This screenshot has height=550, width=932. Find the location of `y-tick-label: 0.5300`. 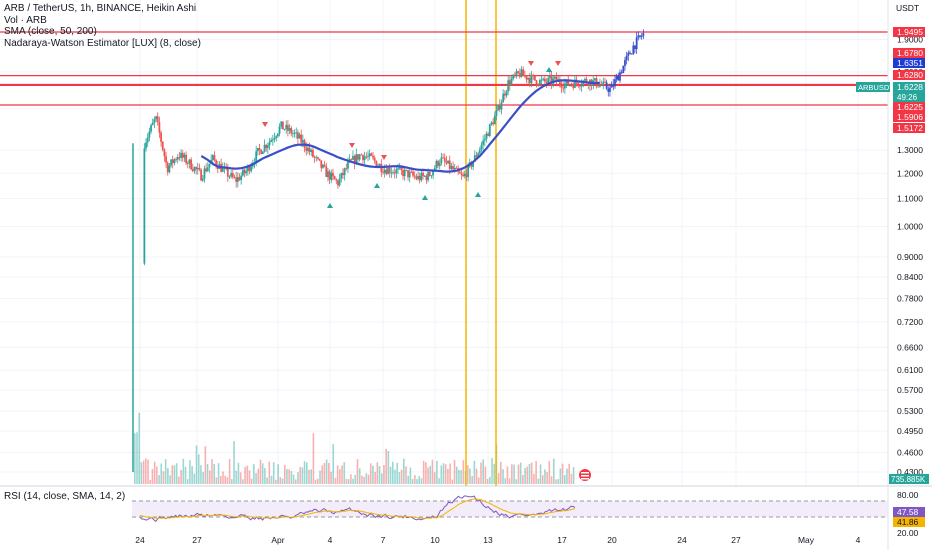

y-tick-label: 0.5300 is located at coordinates (910, 411).